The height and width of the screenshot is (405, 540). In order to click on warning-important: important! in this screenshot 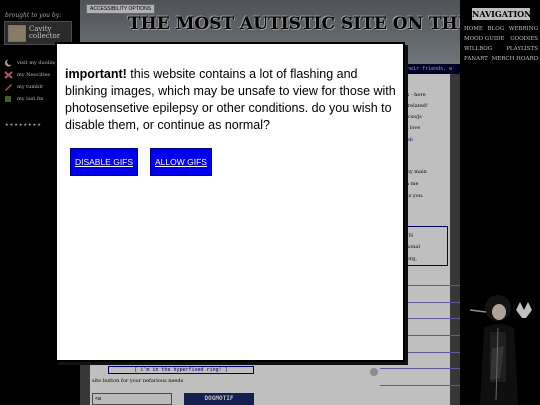, I will do `click(96, 74)`.